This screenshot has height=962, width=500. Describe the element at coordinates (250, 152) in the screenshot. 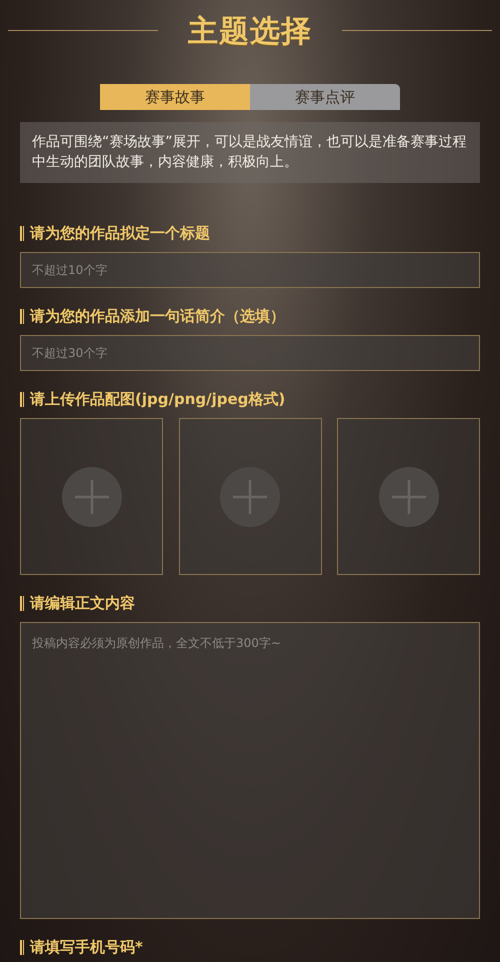

I see `description-text: 作品可围绕“赛场故事”展开，可以是战友情谊，也可以是准备赛事过程中生动的团队故事，内容健康，积极向上。` at that location.